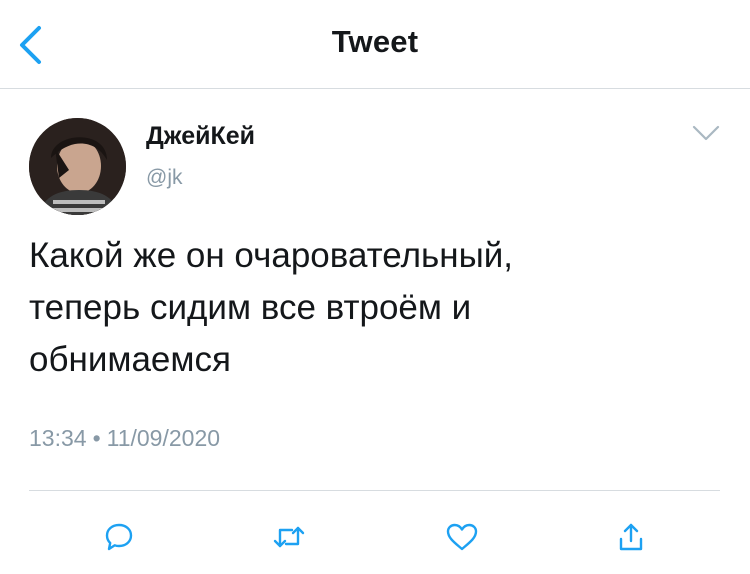 The width and height of the screenshot is (750, 574). Describe the element at coordinates (130, 359) in the screenshot. I see `tweet-text-line: обнимаемся` at that location.